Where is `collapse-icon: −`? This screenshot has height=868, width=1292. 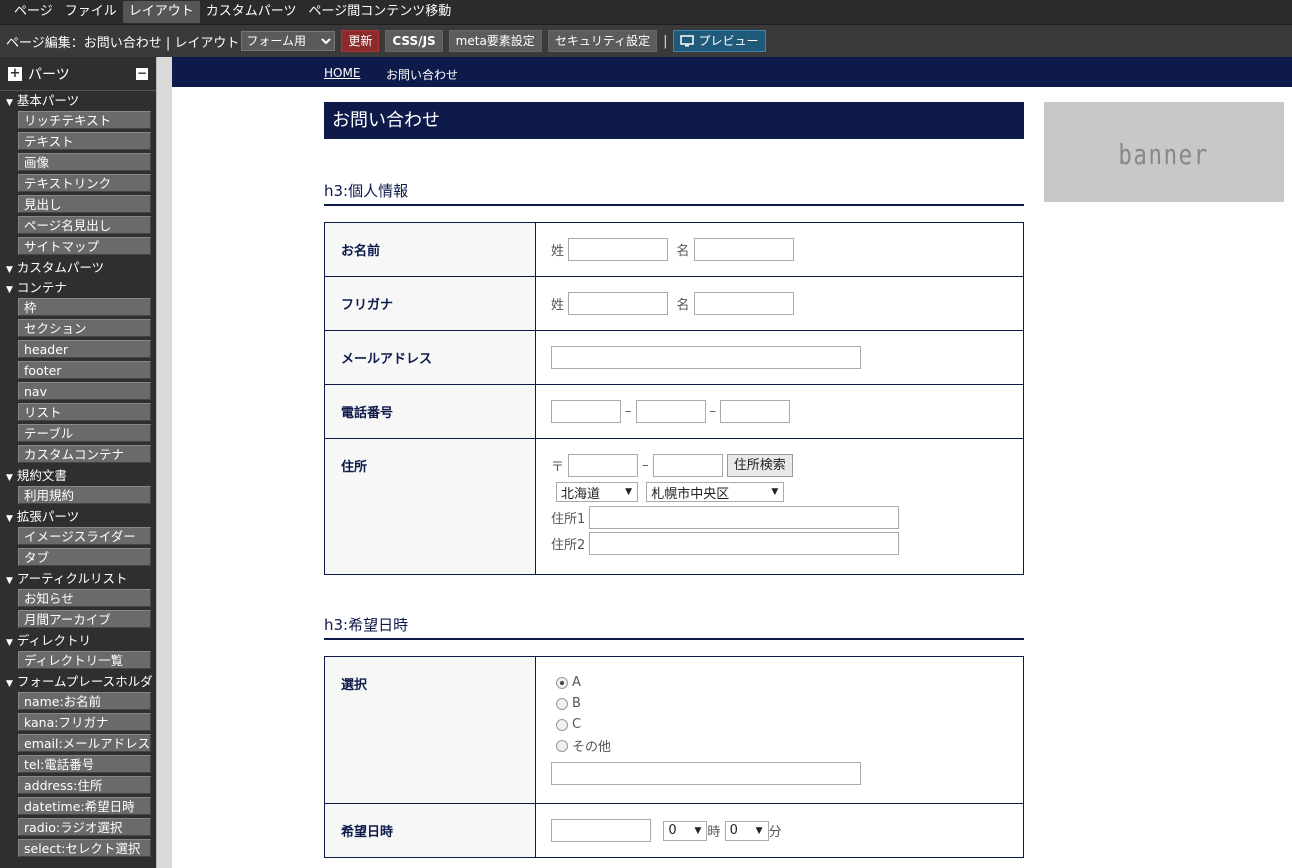
collapse-icon: − is located at coordinates (142, 73).